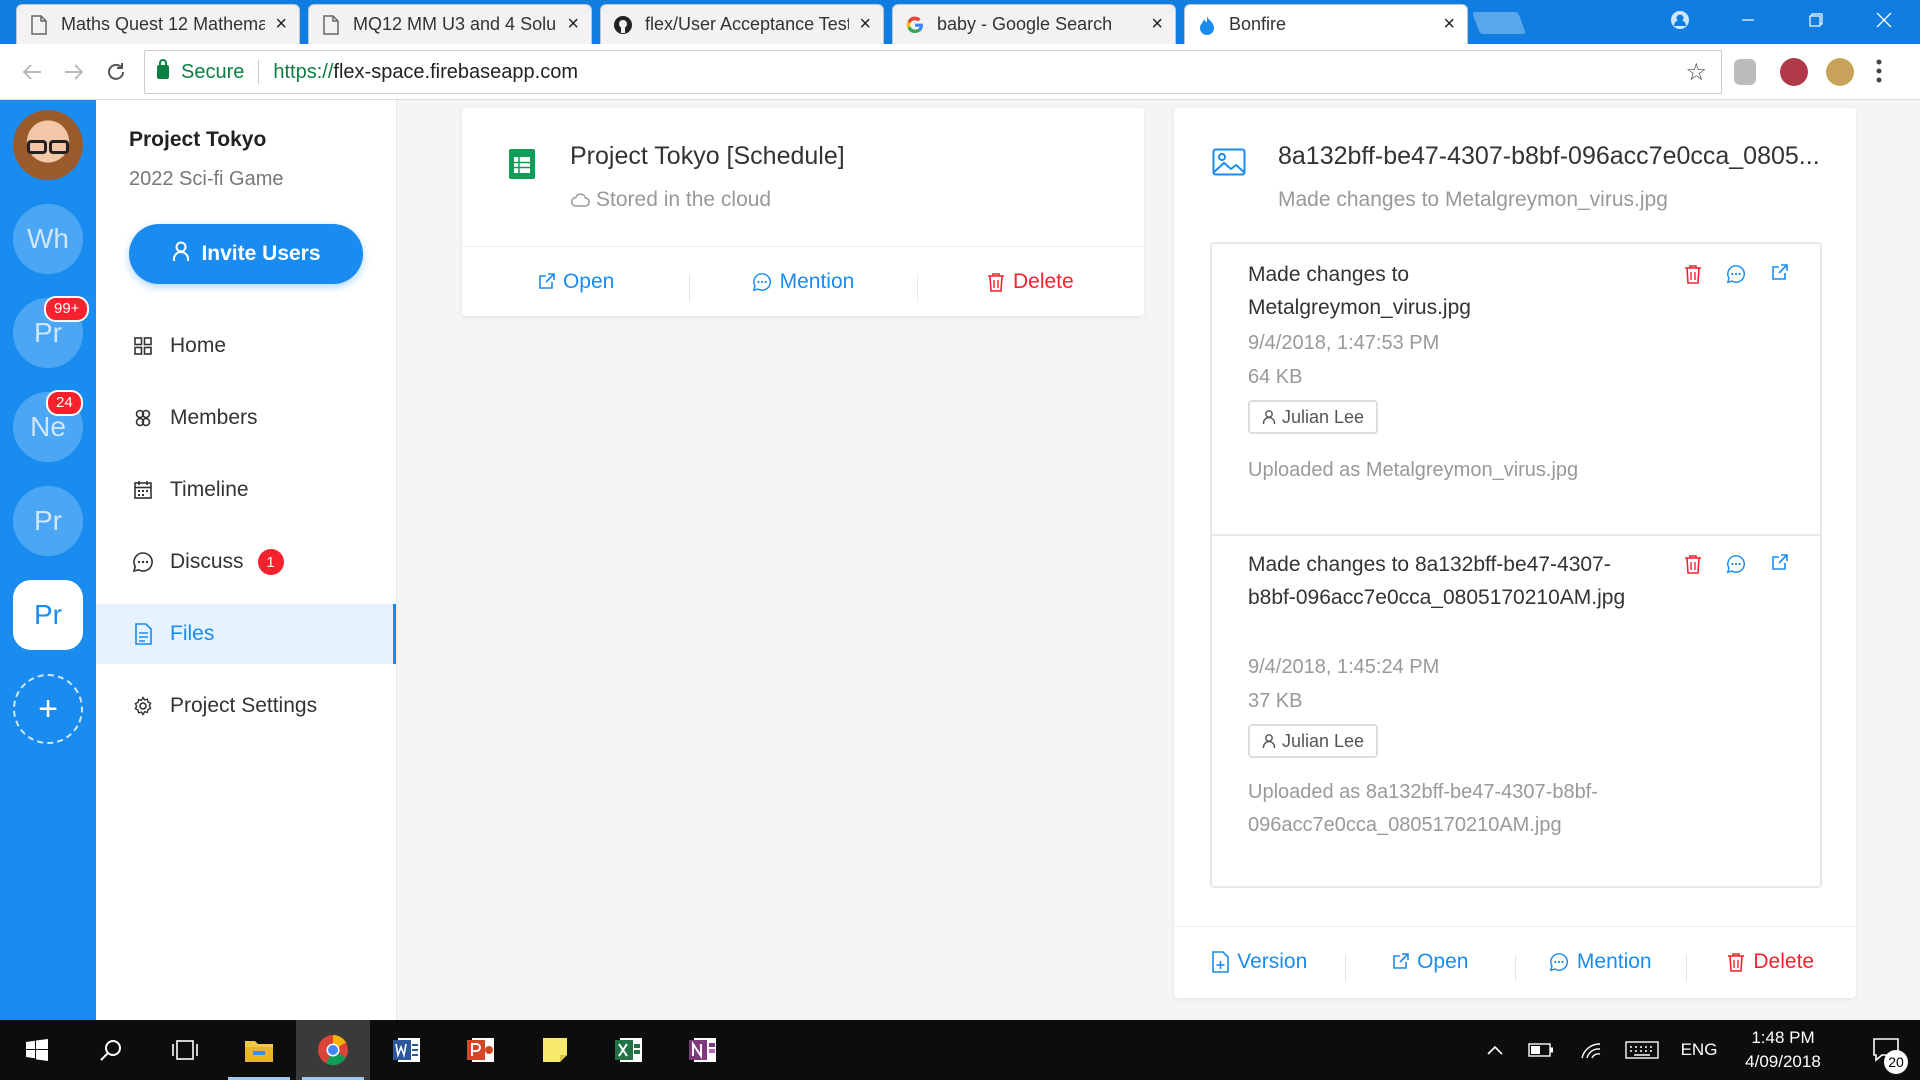  I want to click on history-entry-actions, so click(1736, 276).